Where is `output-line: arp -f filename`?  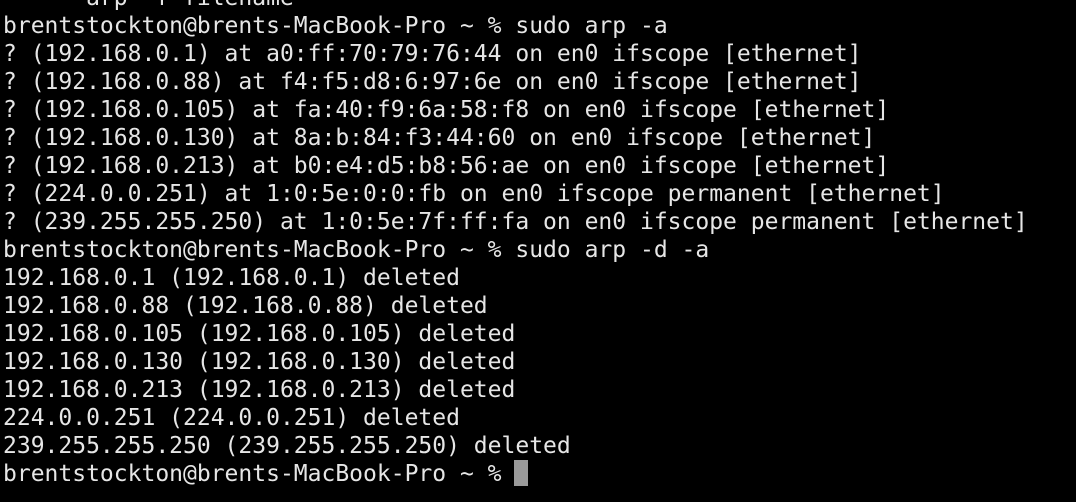
output-line: arp -f filename is located at coordinates (515, 6).